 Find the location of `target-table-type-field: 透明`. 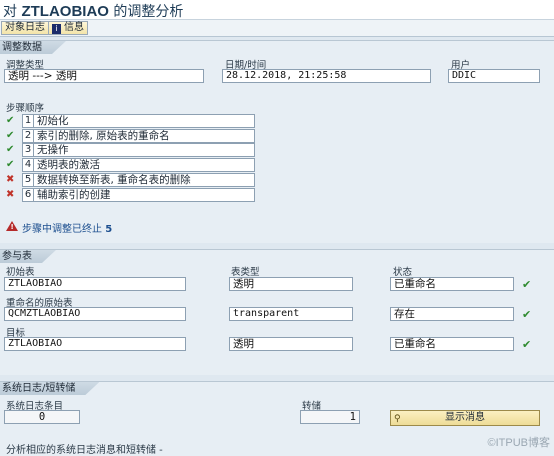

target-table-type-field: 透明 is located at coordinates (291, 344).